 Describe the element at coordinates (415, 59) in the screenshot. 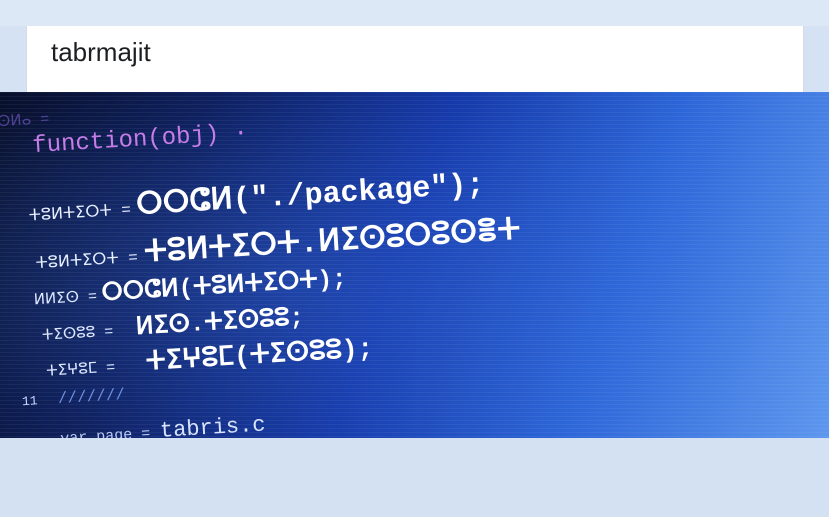

I see `post-header: tabrmajit` at that location.